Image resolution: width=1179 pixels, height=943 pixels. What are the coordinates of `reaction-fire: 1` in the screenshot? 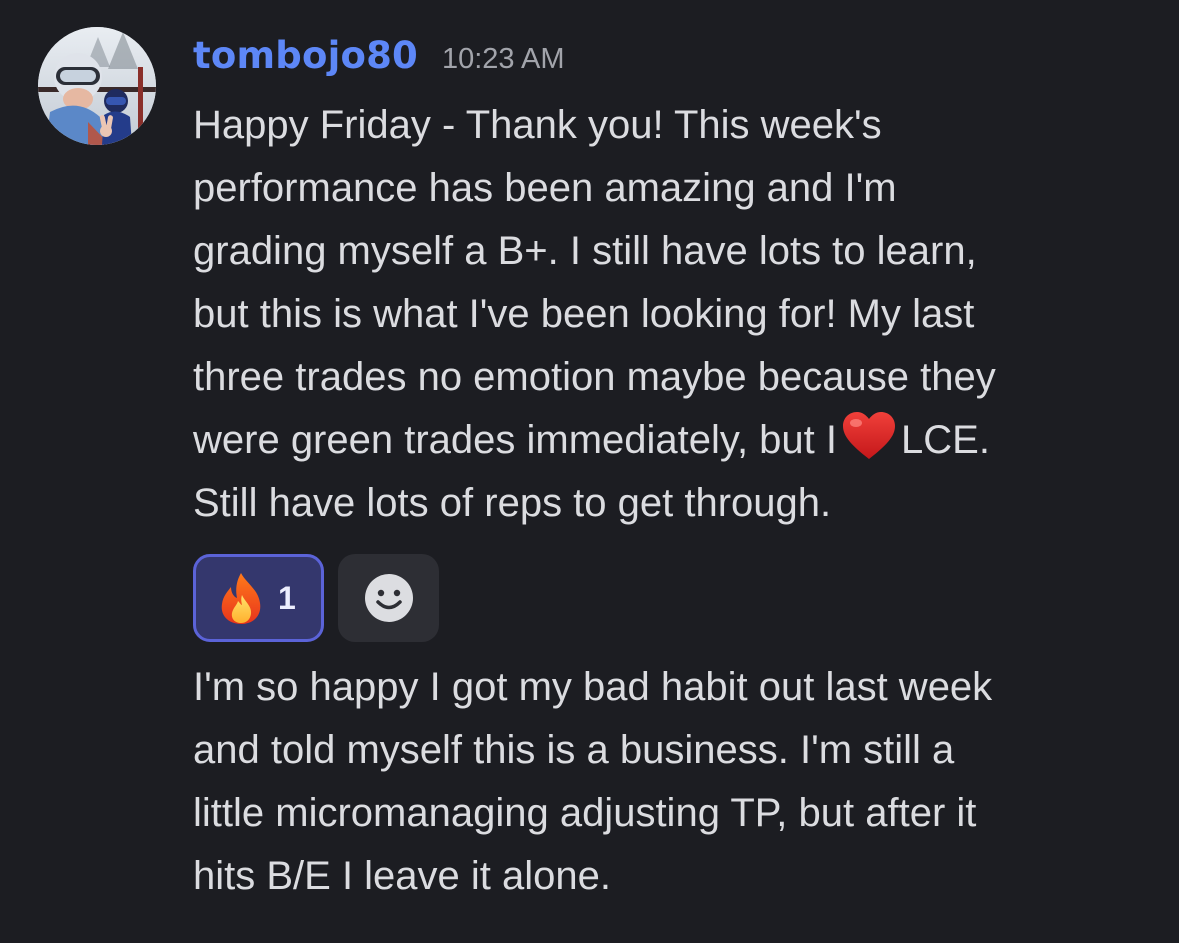 It's located at (258, 598).